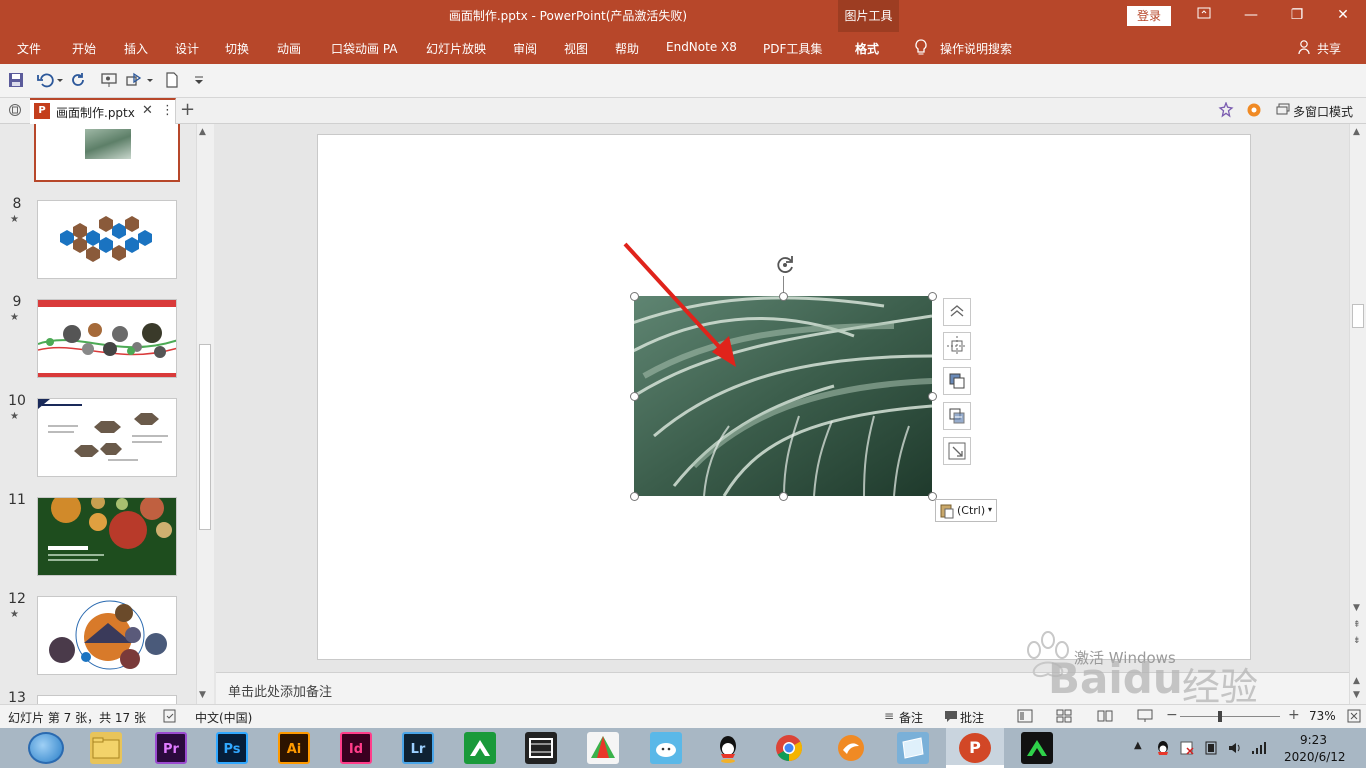  I want to click on browser-bird-icon, so click(851, 748).